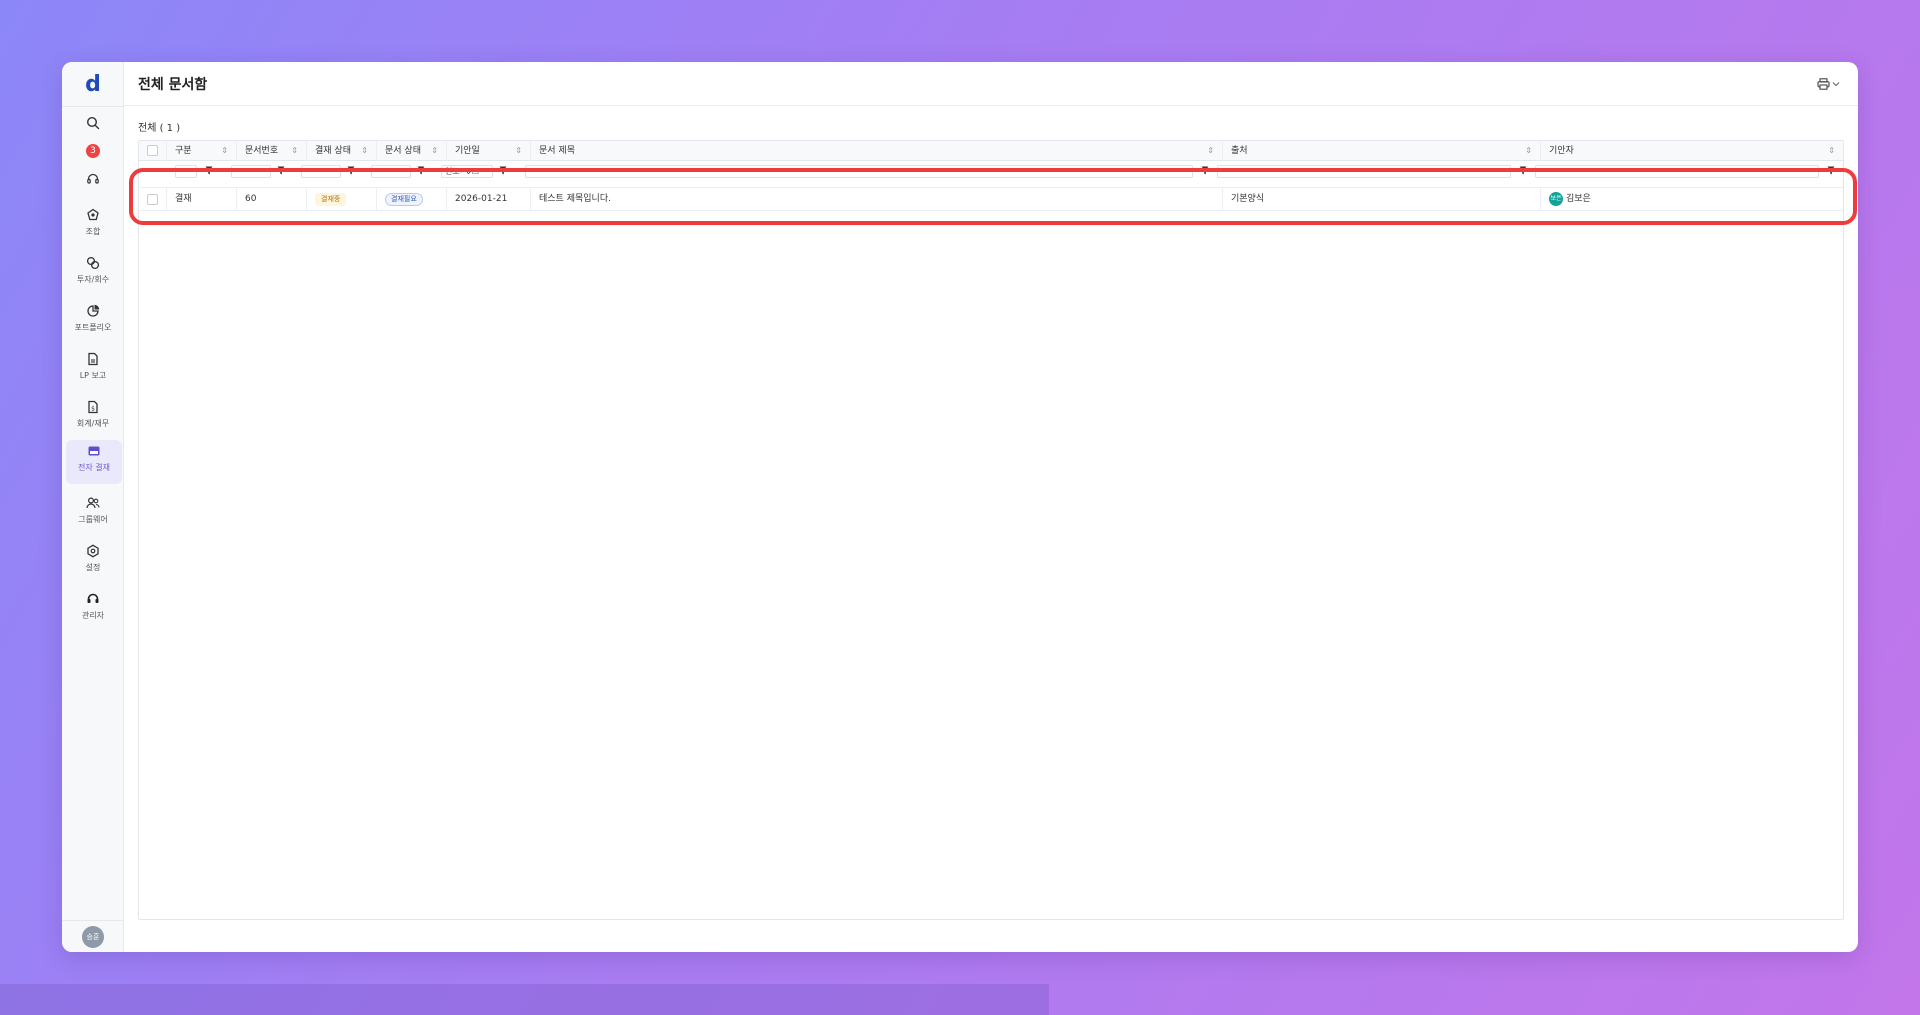 The height and width of the screenshot is (1015, 1920). I want to click on column-header-type: 구분 ⇕, so click(202, 151).